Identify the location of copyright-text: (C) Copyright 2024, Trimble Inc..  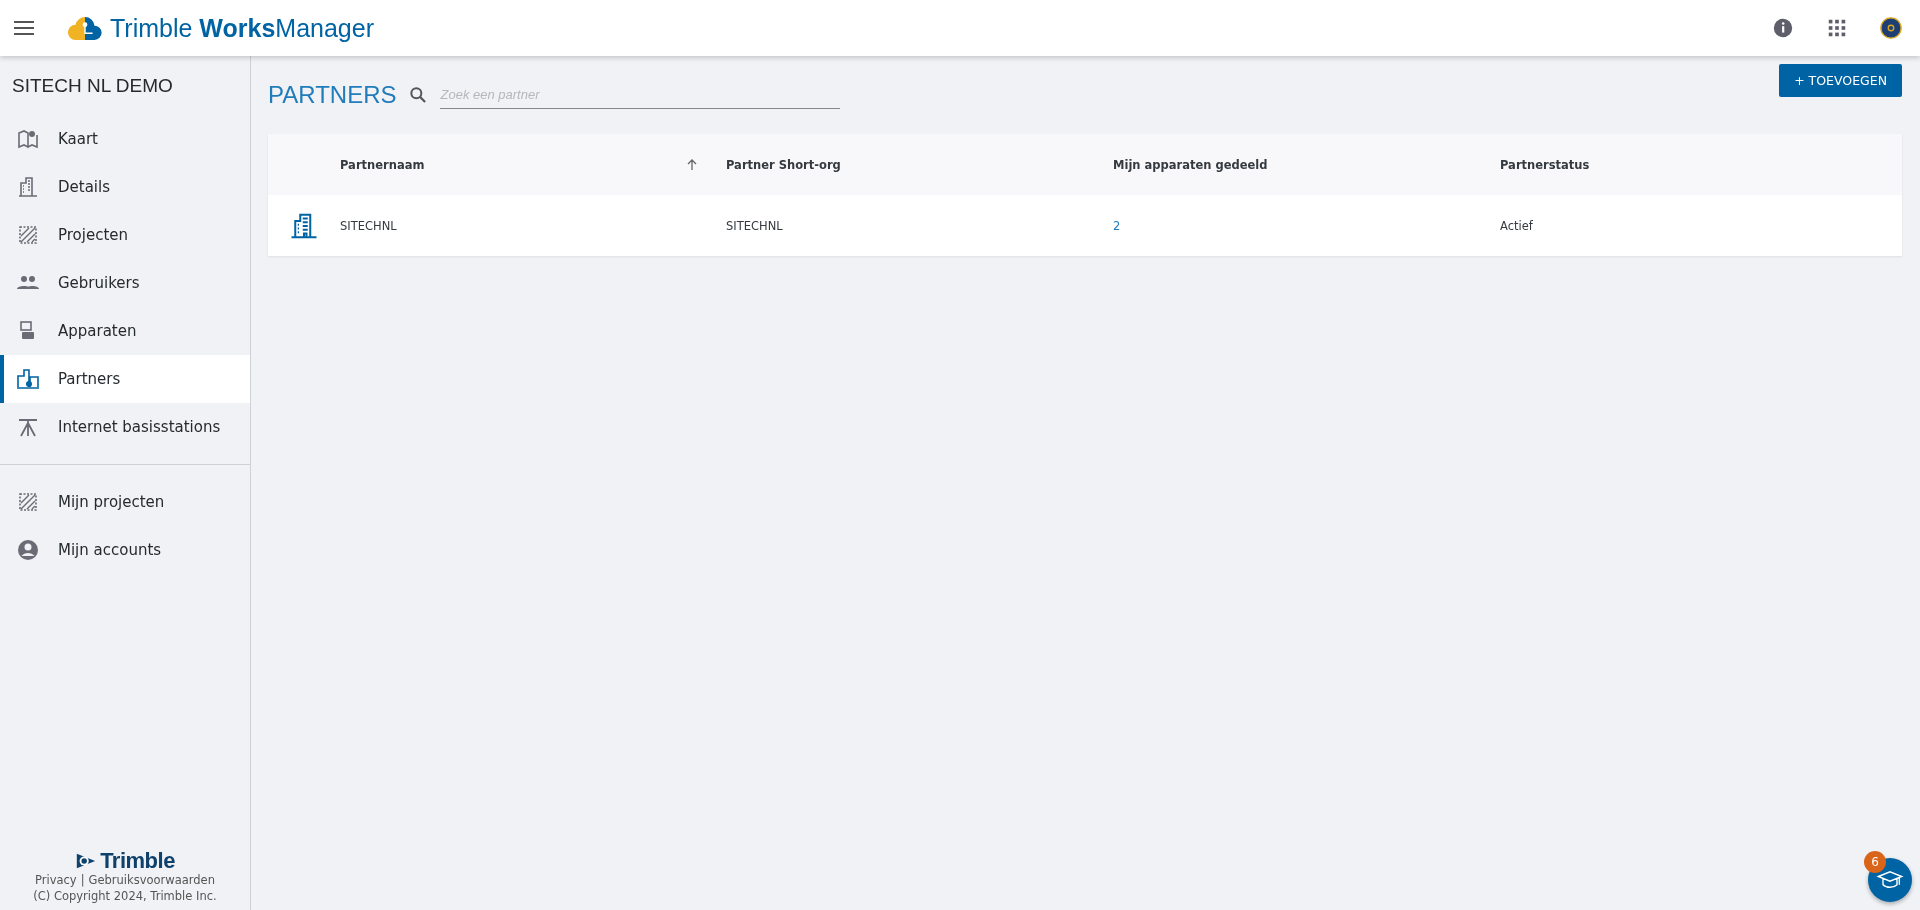
(125, 896).